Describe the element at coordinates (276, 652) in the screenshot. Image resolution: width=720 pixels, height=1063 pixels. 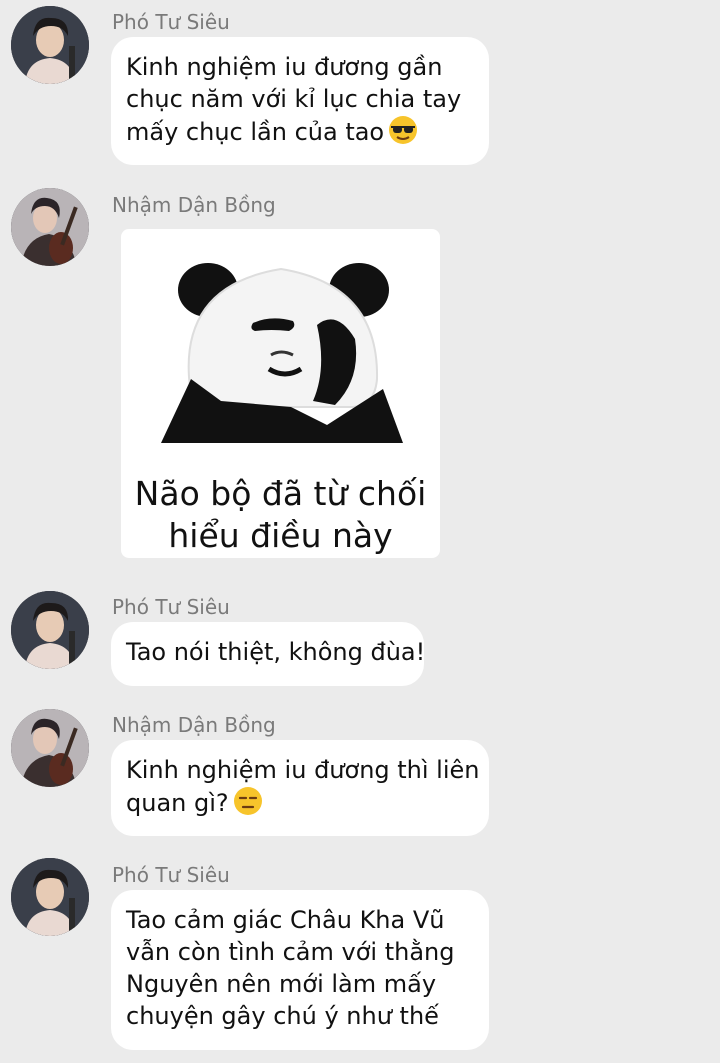
I see `message-text-line: Tao nói thiệt, không đùa!` at that location.